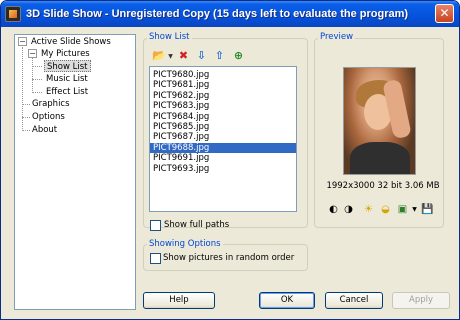 The height and width of the screenshot is (320, 460). What do you see at coordinates (201, 55) in the screenshot?
I see `move-down-icon: ⇩` at bounding box center [201, 55].